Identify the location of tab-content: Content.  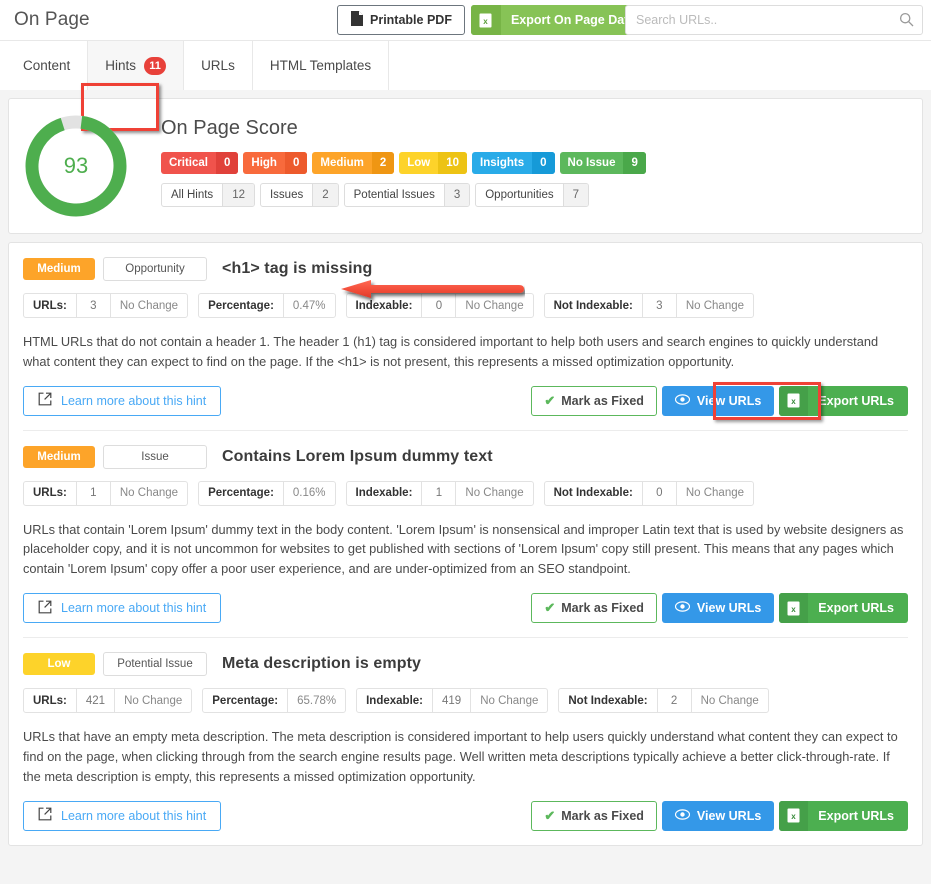
(47, 65).